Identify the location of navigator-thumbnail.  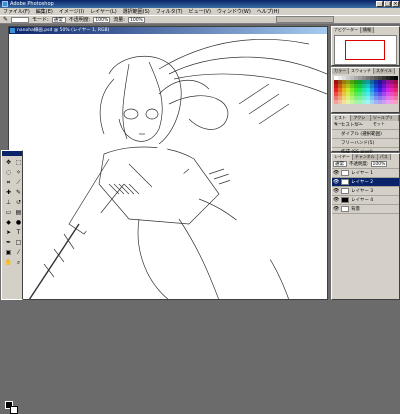
(365, 50).